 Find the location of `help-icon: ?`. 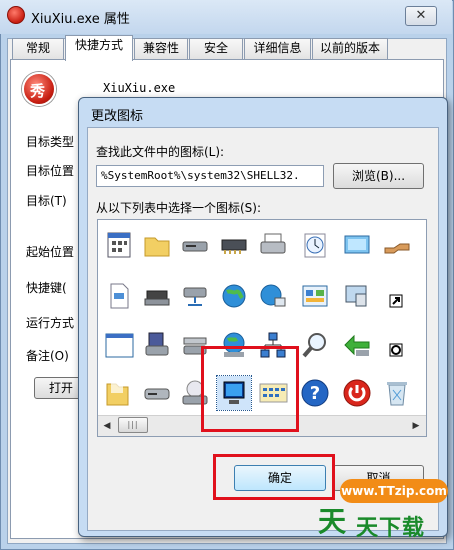

help-icon: ? is located at coordinates (315, 393).